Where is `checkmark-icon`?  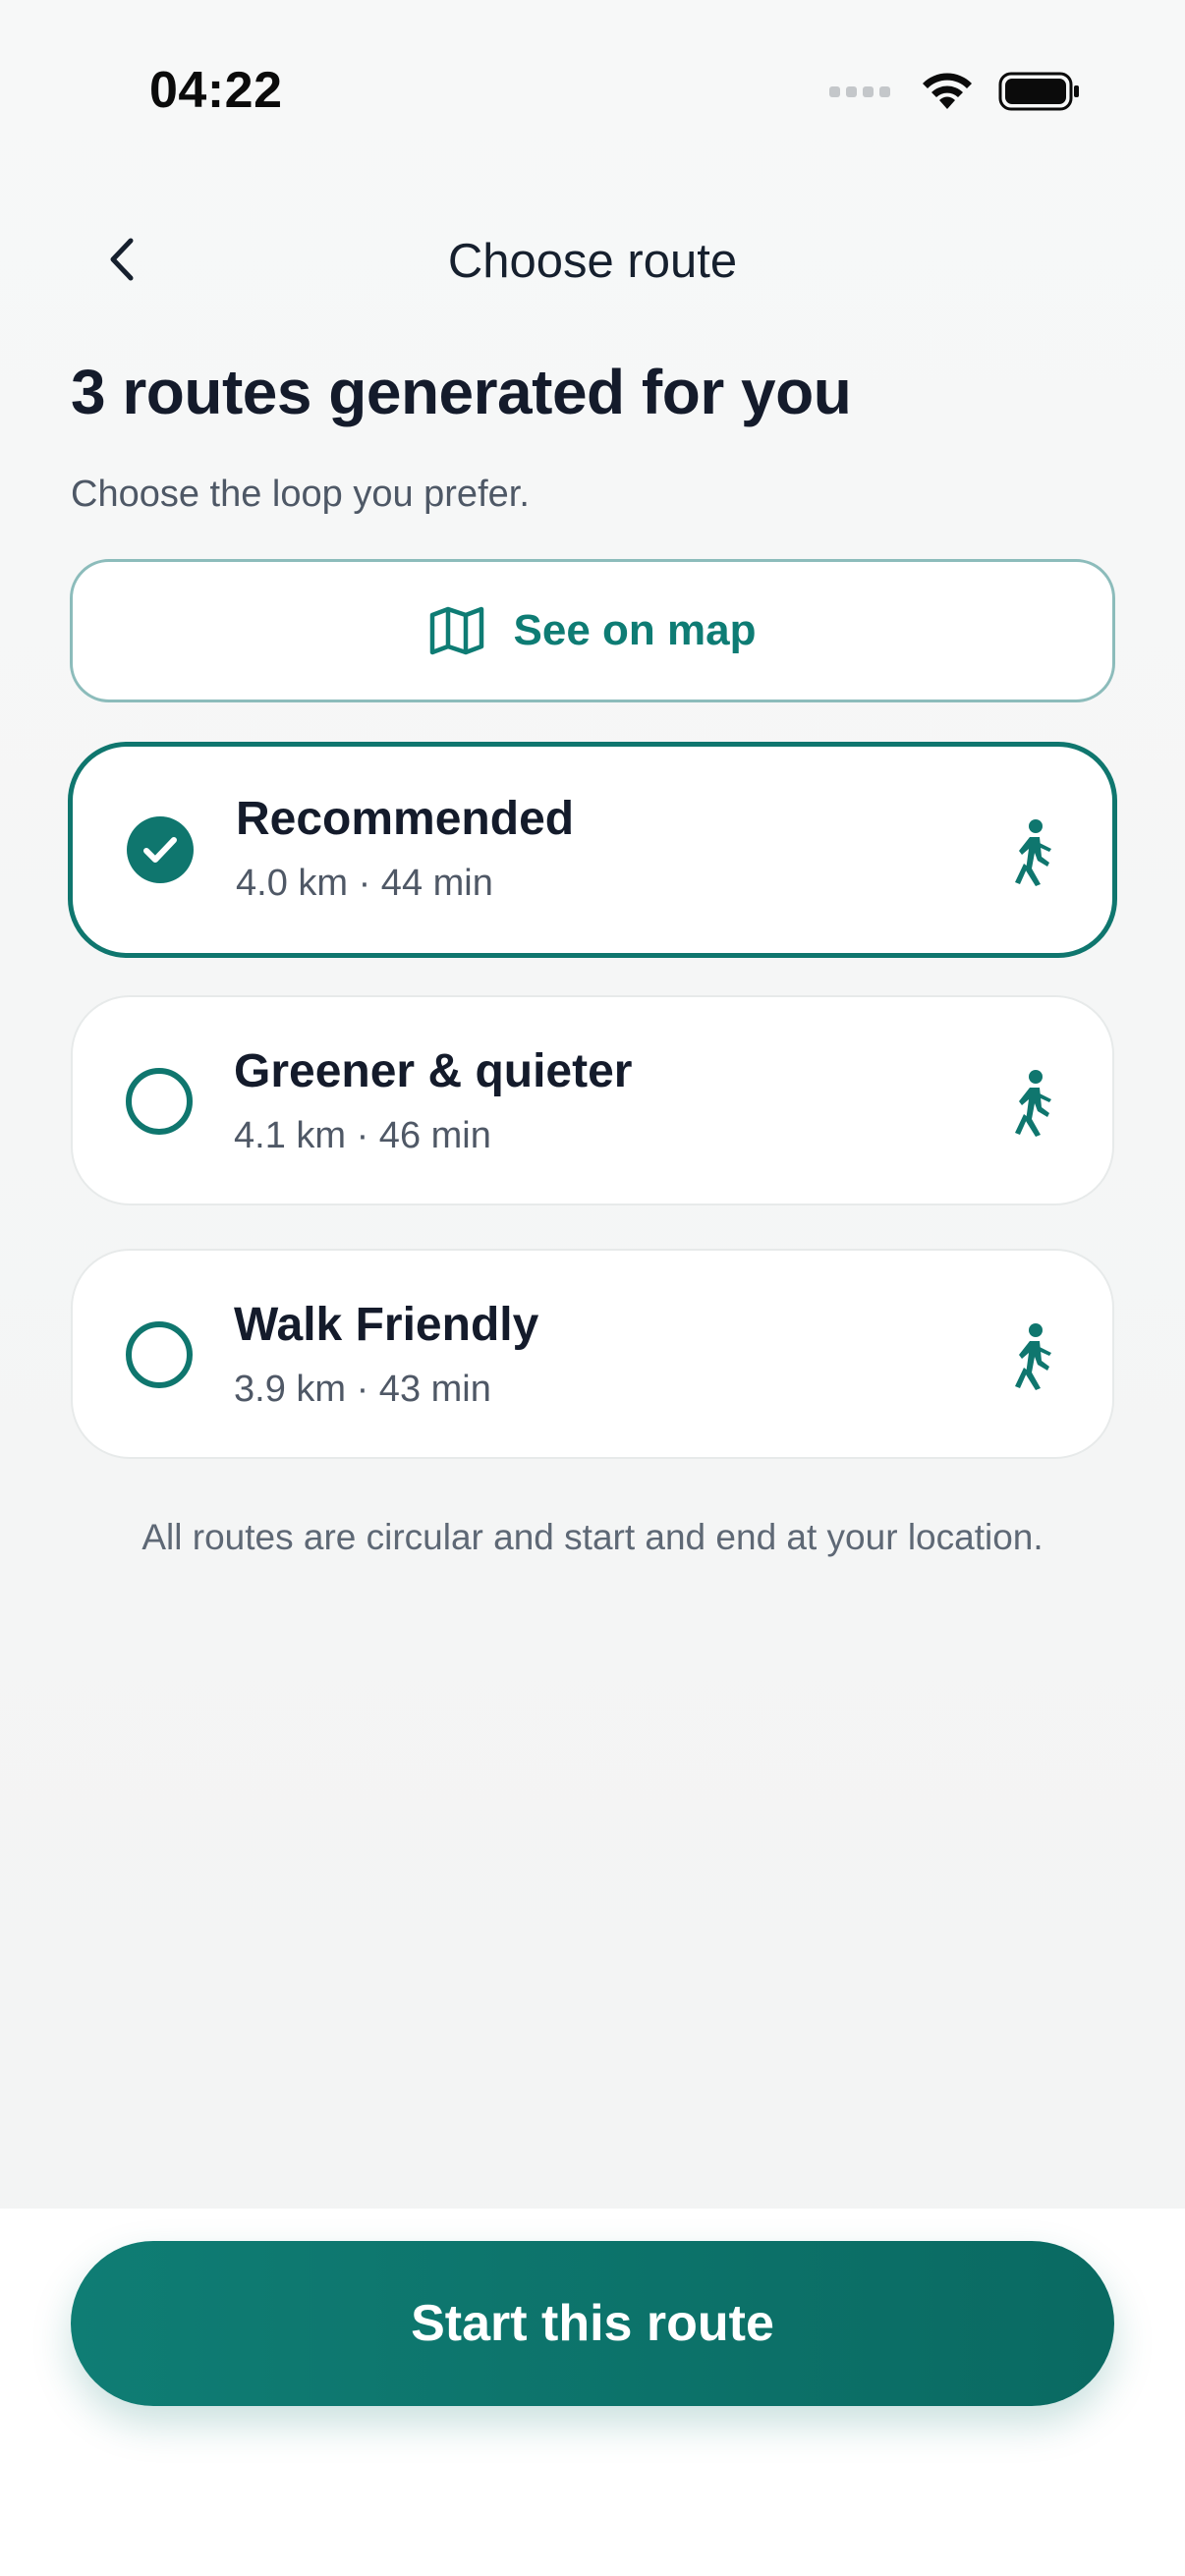 checkmark-icon is located at coordinates (160, 850).